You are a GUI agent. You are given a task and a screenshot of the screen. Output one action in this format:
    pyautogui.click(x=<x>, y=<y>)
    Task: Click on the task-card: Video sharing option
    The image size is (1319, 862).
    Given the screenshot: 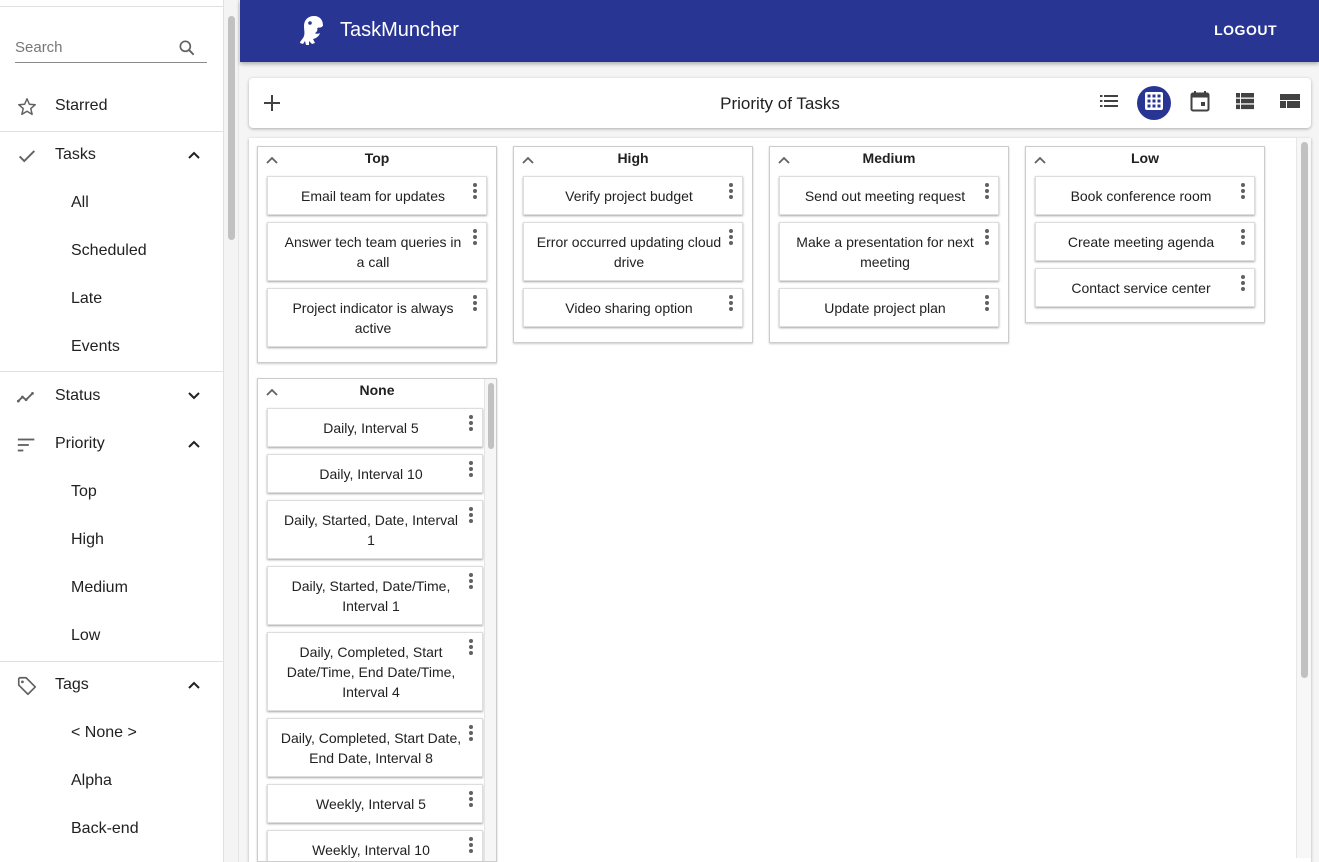 What is the action you would take?
    pyautogui.click(x=633, y=307)
    